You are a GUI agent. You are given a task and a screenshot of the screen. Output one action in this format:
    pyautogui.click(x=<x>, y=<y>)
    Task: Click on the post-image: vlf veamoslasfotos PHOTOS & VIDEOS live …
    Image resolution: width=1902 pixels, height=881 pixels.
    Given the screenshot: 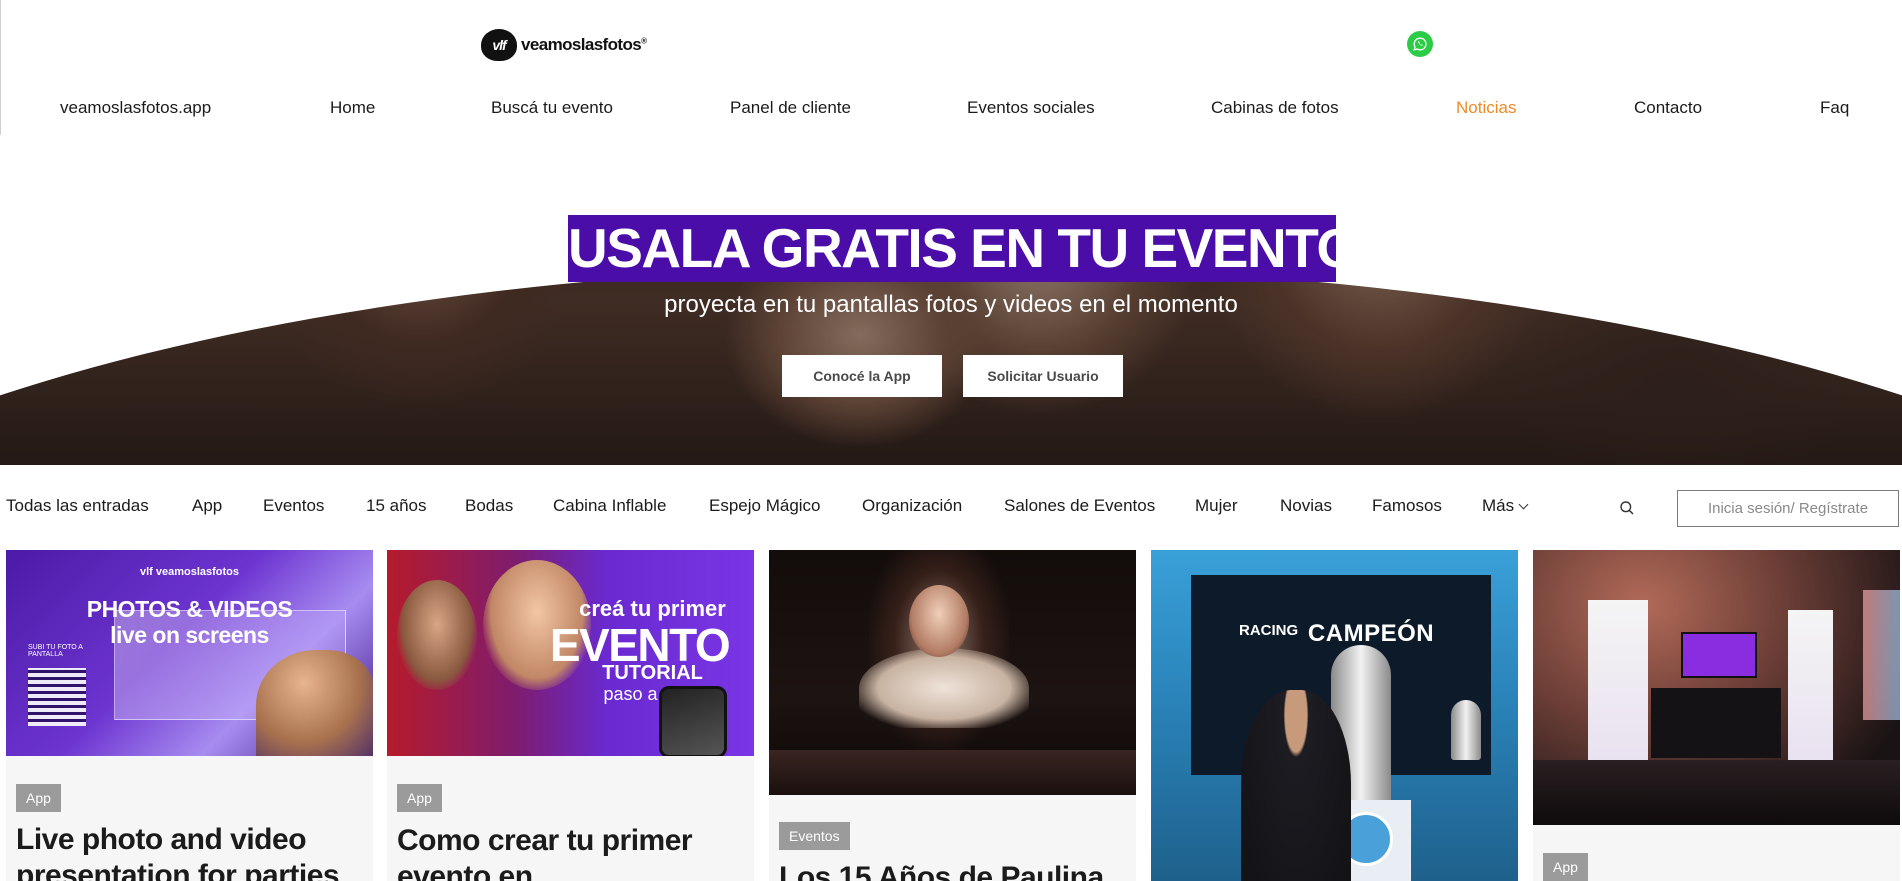 What is the action you would take?
    pyautogui.click(x=189, y=653)
    